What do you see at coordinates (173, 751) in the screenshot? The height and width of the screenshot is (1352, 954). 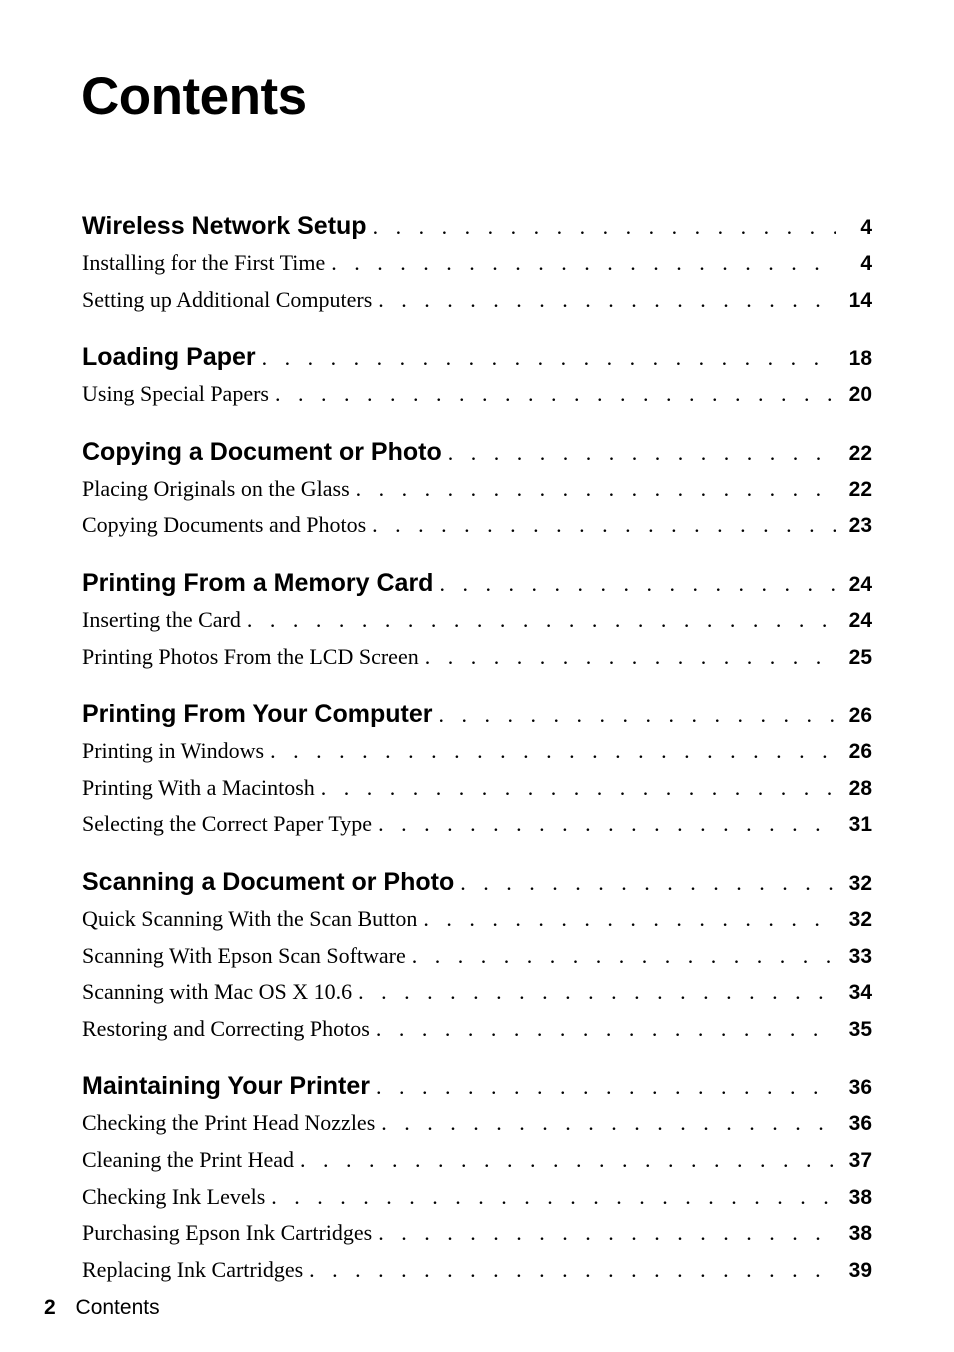 I see `entry-label: Printing in Windows` at bounding box center [173, 751].